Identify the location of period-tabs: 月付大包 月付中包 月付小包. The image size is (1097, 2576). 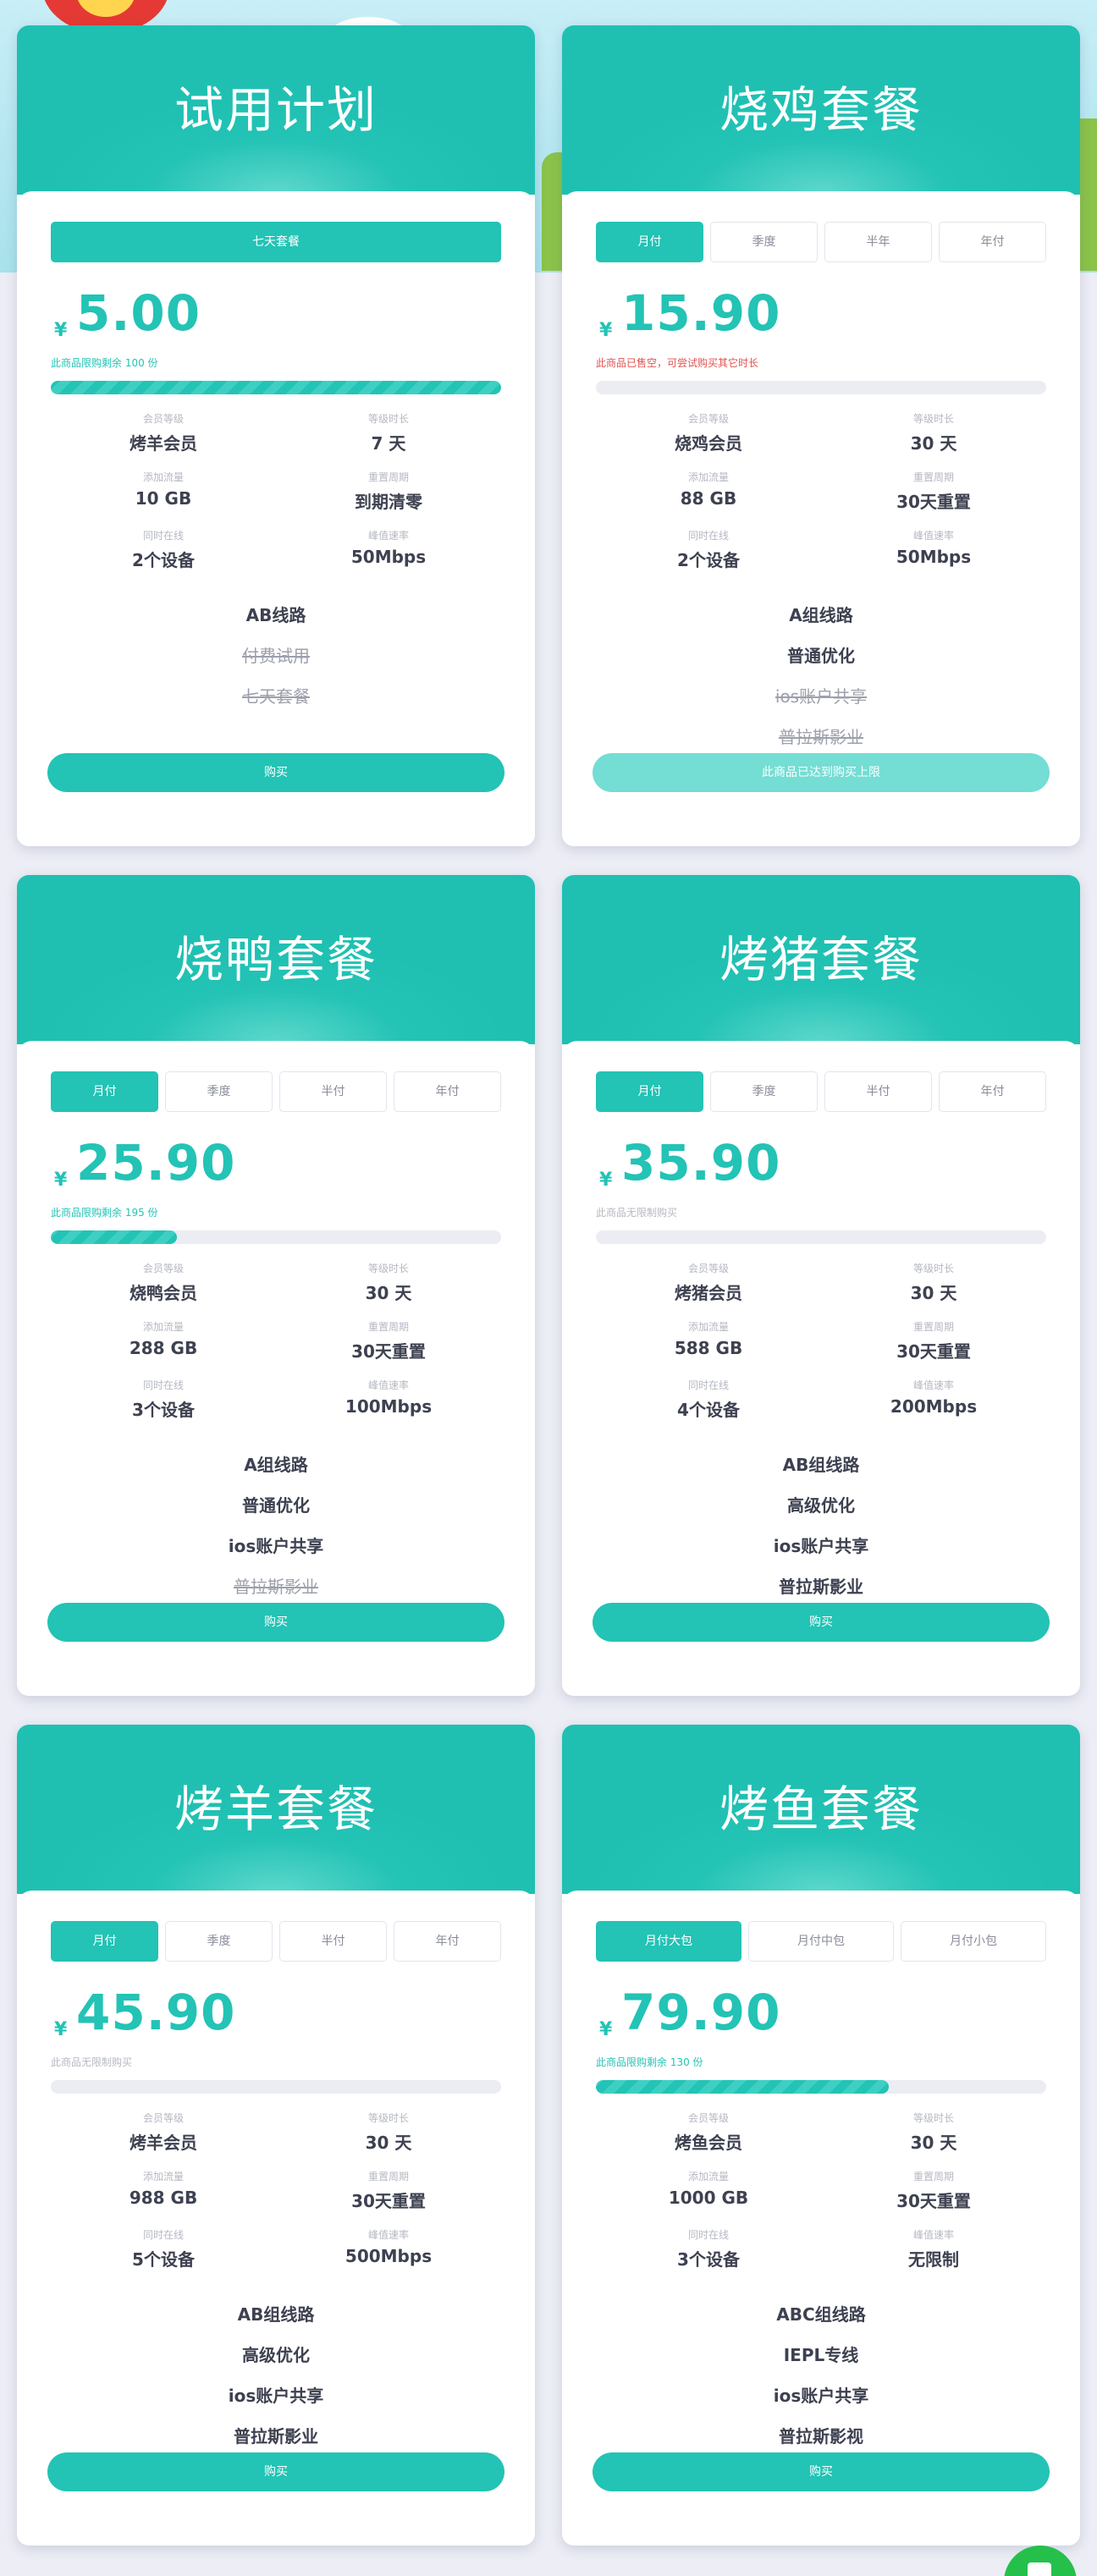
(821, 1941).